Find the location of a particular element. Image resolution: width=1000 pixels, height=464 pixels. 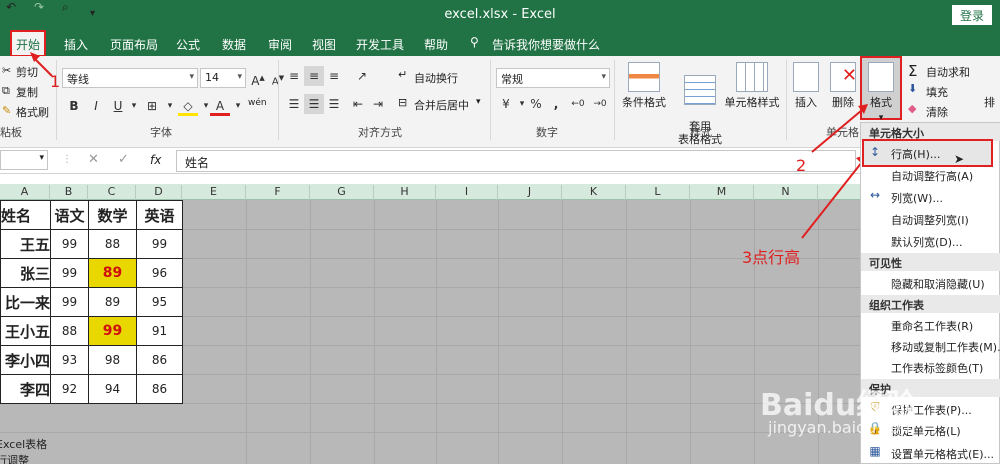

watermark-url: jingyan.baidu.com is located at coordinates (842, 427).